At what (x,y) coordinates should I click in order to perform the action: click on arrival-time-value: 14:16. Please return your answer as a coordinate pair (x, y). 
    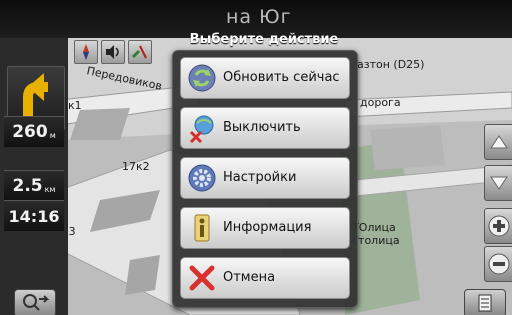
    Looking at the image, I should click on (34, 216).